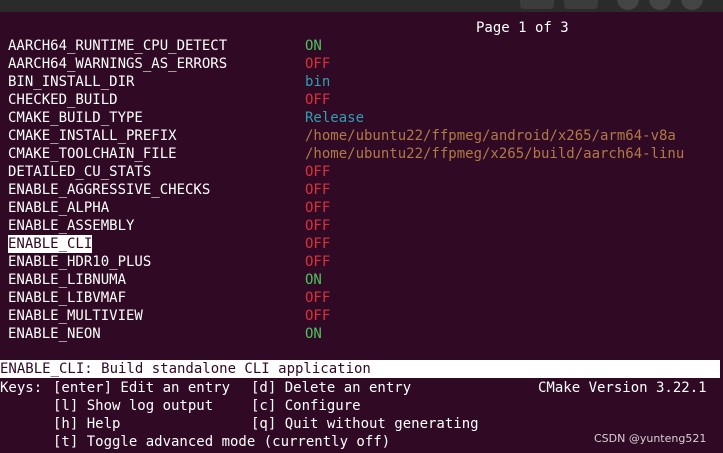 The width and height of the screenshot is (723, 453). What do you see at coordinates (361, 6) in the screenshot?
I see `window-titlebar` at bounding box center [361, 6].